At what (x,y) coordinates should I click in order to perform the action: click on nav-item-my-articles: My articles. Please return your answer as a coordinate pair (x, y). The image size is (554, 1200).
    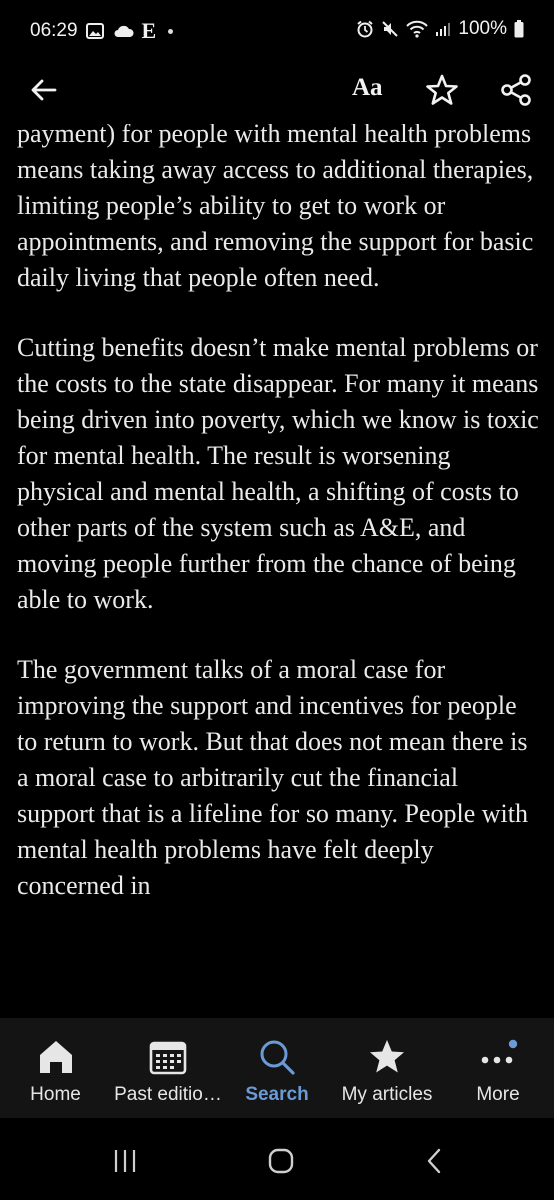
    Looking at the image, I should click on (387, 1068).